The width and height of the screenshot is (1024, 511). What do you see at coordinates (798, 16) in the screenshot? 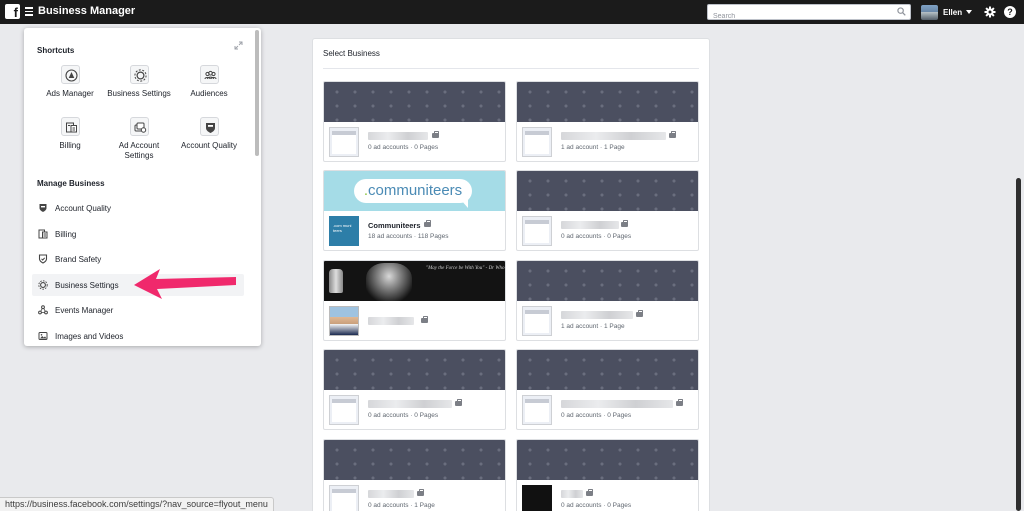
I see `search-input` at bounding box center [798, 16].